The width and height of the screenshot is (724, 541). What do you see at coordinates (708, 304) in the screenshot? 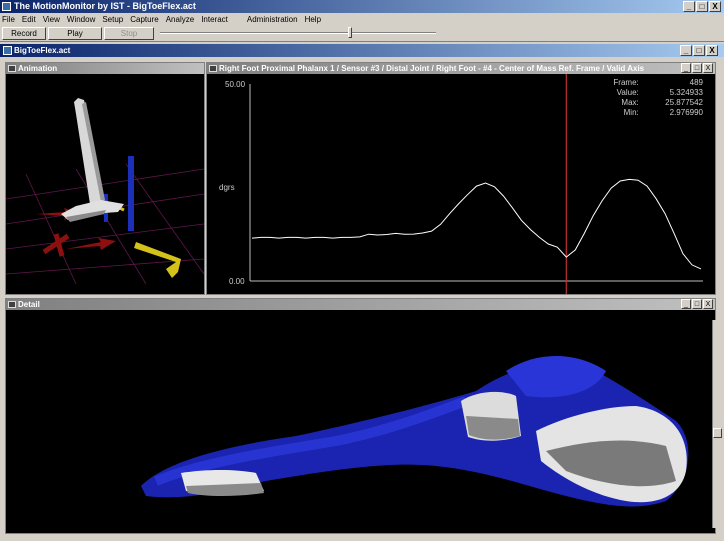
I see `detail-close-button: X` at bounding box center [708, 304].